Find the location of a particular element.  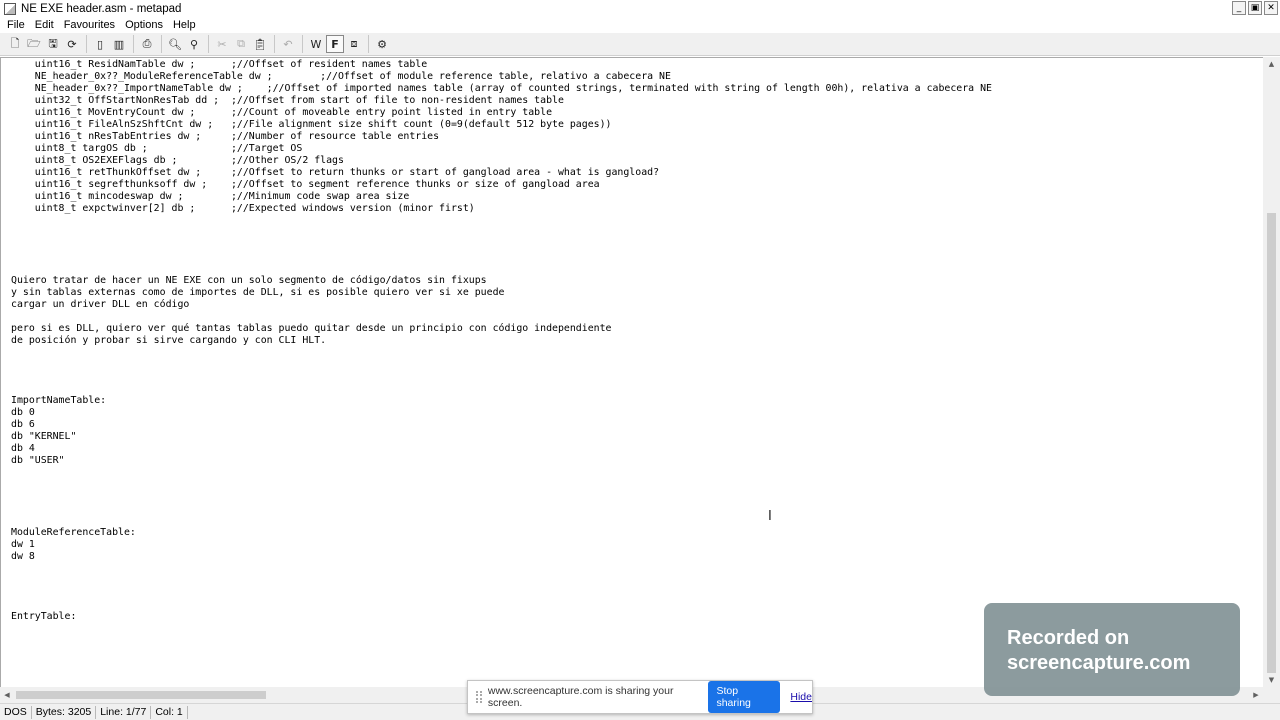

title-bar: NE EXE header.asm - metapad _ ▣ ✕ is located at coordinates (640, 8).